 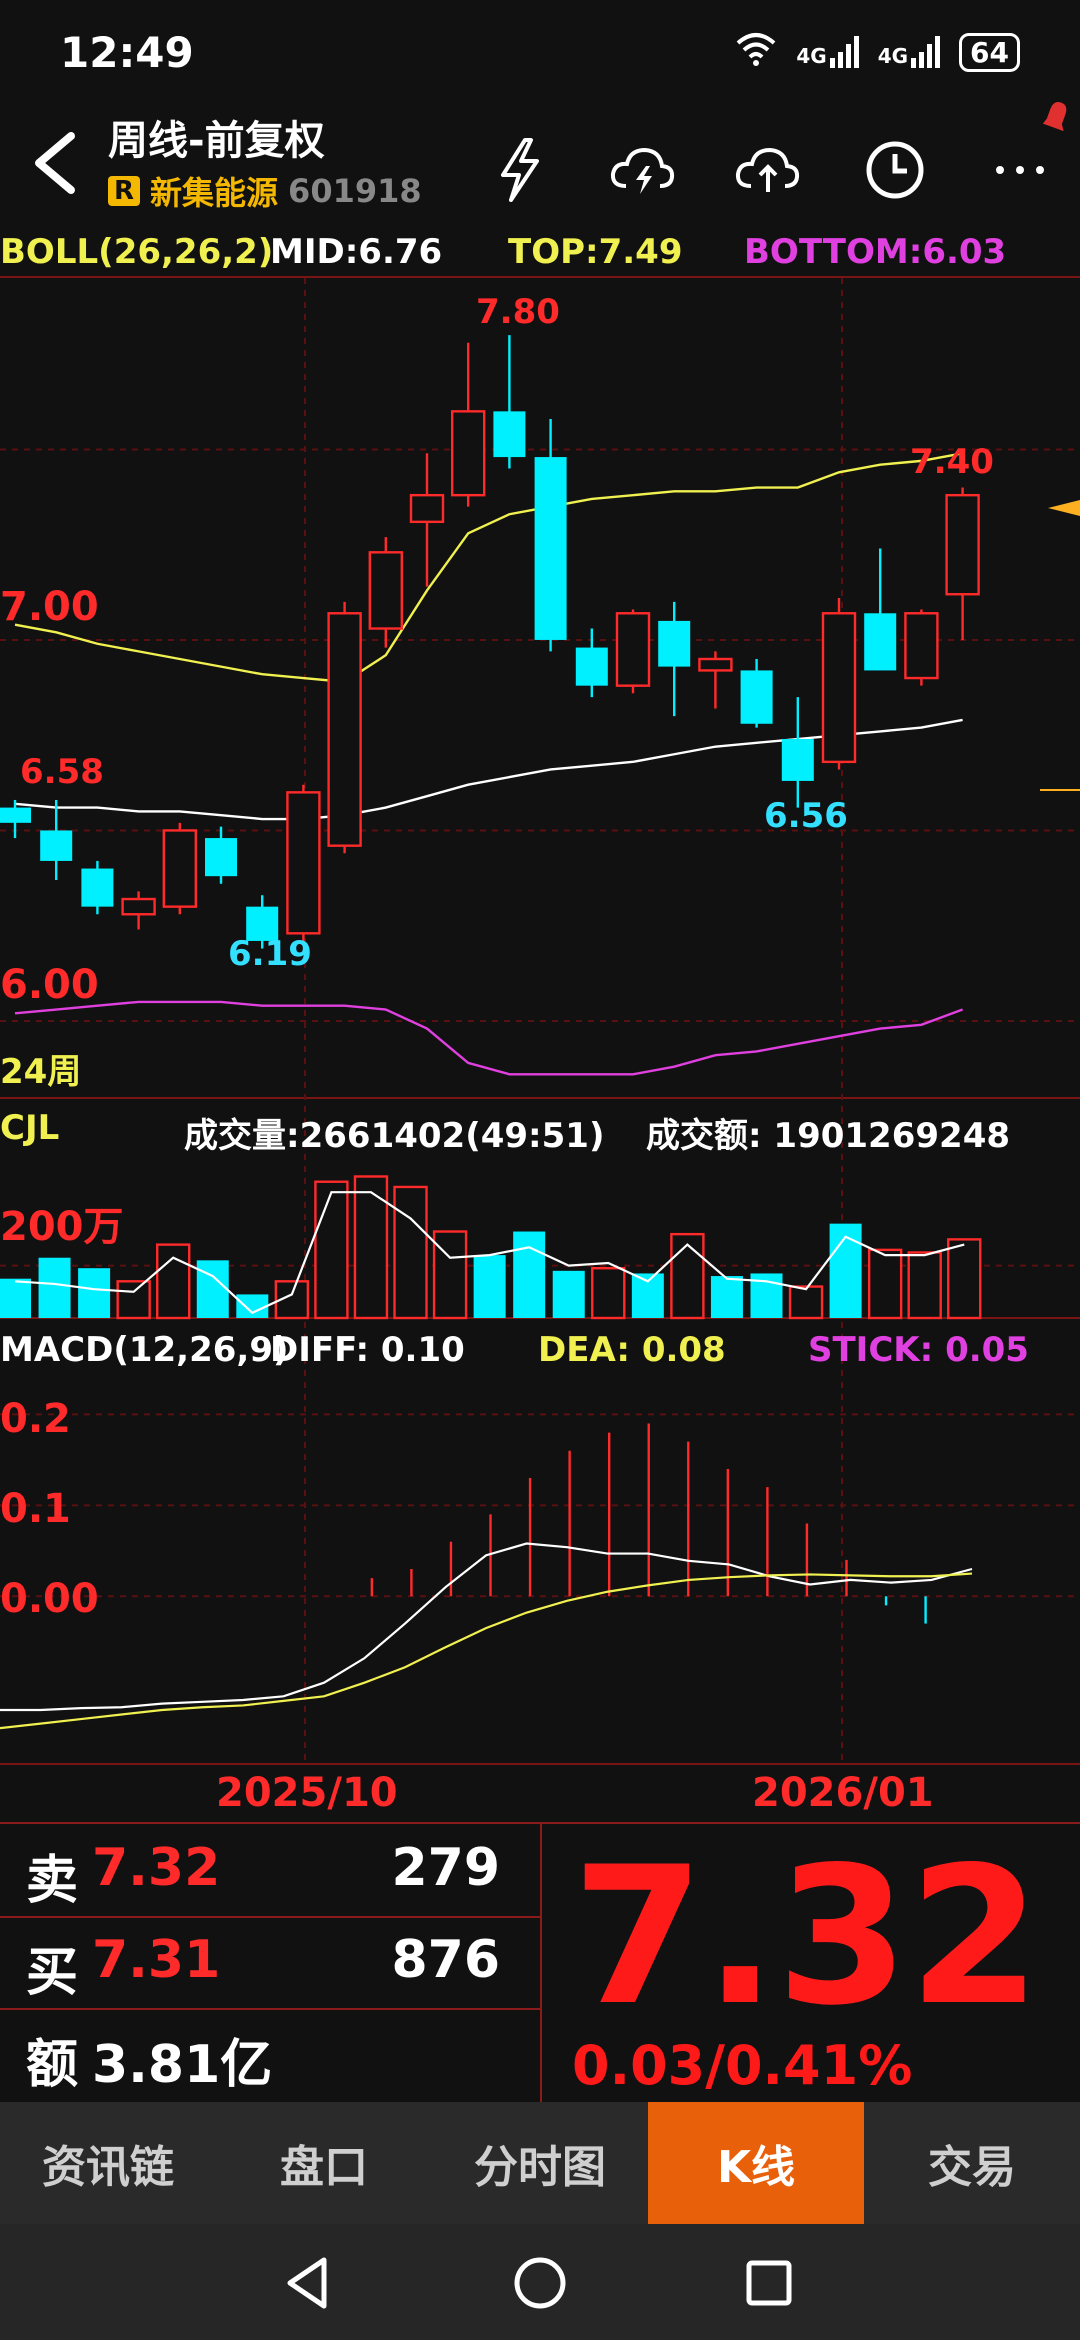 I want to click on boll-top-line, so click(x=488, y=568).